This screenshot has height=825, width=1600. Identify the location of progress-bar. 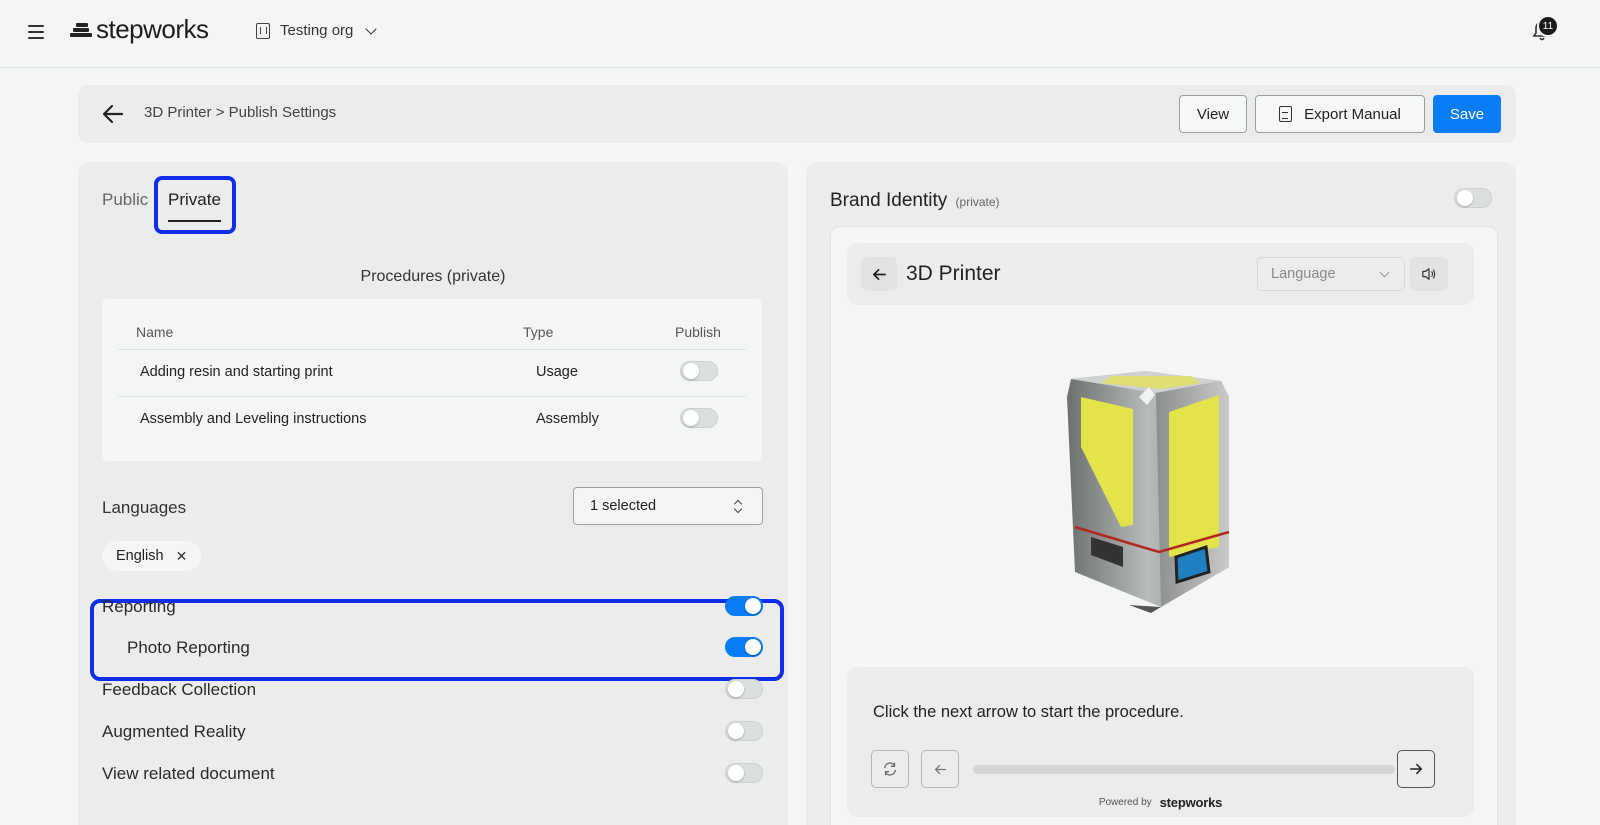
(1184, 769).